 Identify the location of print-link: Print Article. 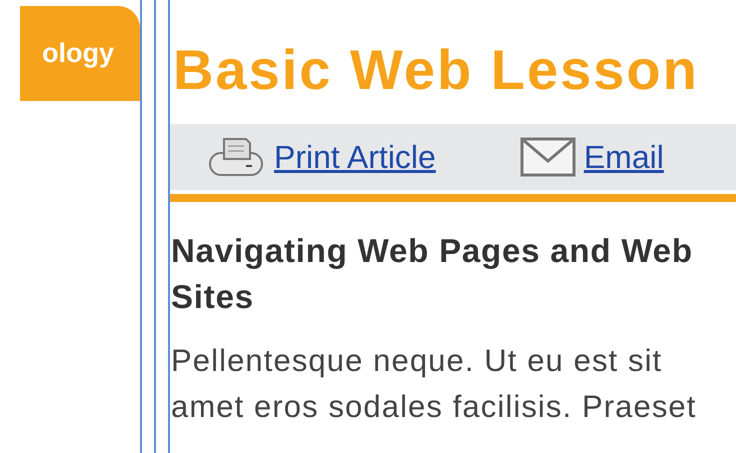
(355, 157).